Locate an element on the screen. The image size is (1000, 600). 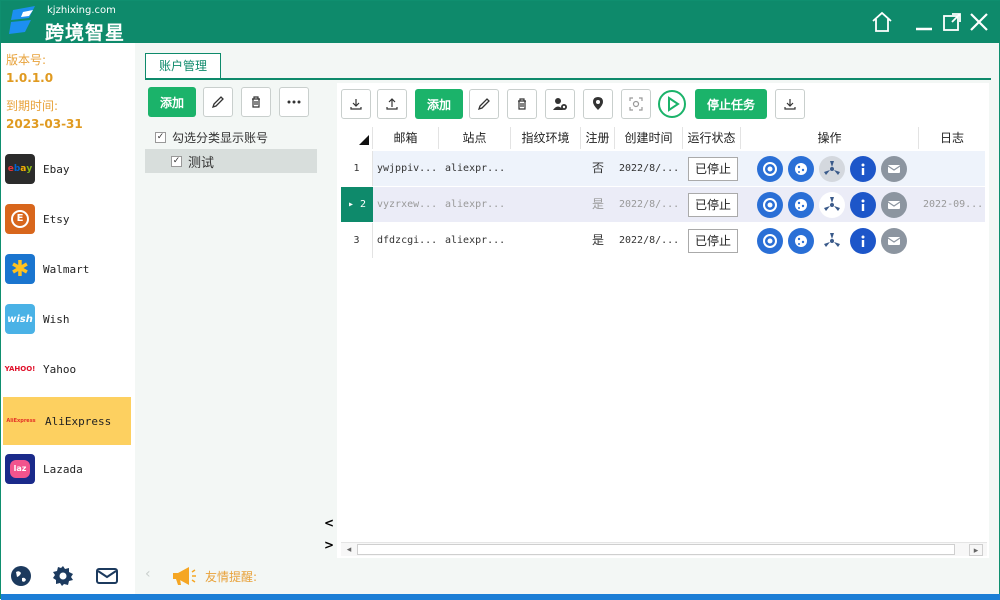
column-header: 日志 is located at coordinates (952, 138).